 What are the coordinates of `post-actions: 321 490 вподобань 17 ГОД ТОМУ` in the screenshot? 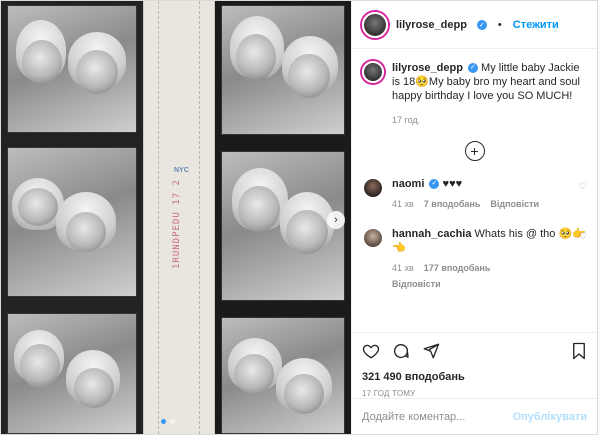 It's located at (474, 365).